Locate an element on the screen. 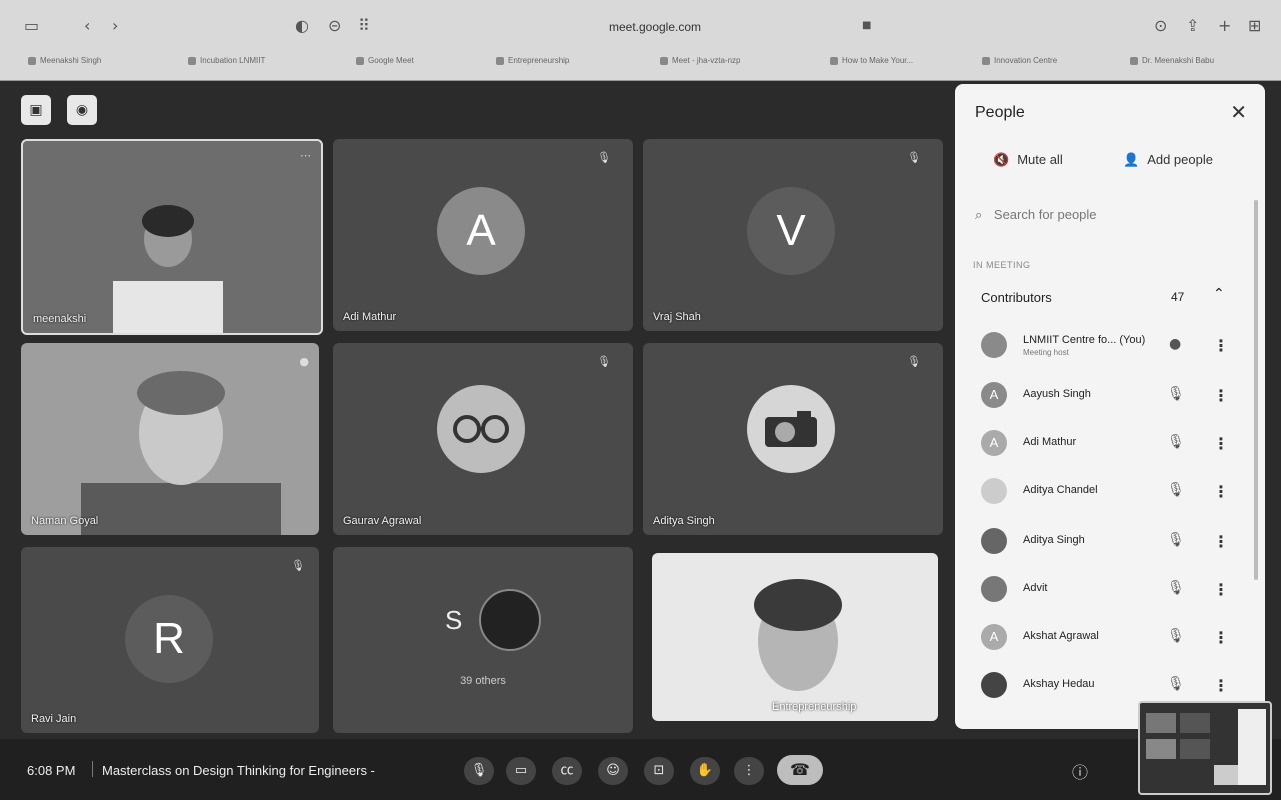 Image resolution: width=1281 pixels, height=800 pixels. section-label: IN MEETING is located at coordinates (1002, 265).